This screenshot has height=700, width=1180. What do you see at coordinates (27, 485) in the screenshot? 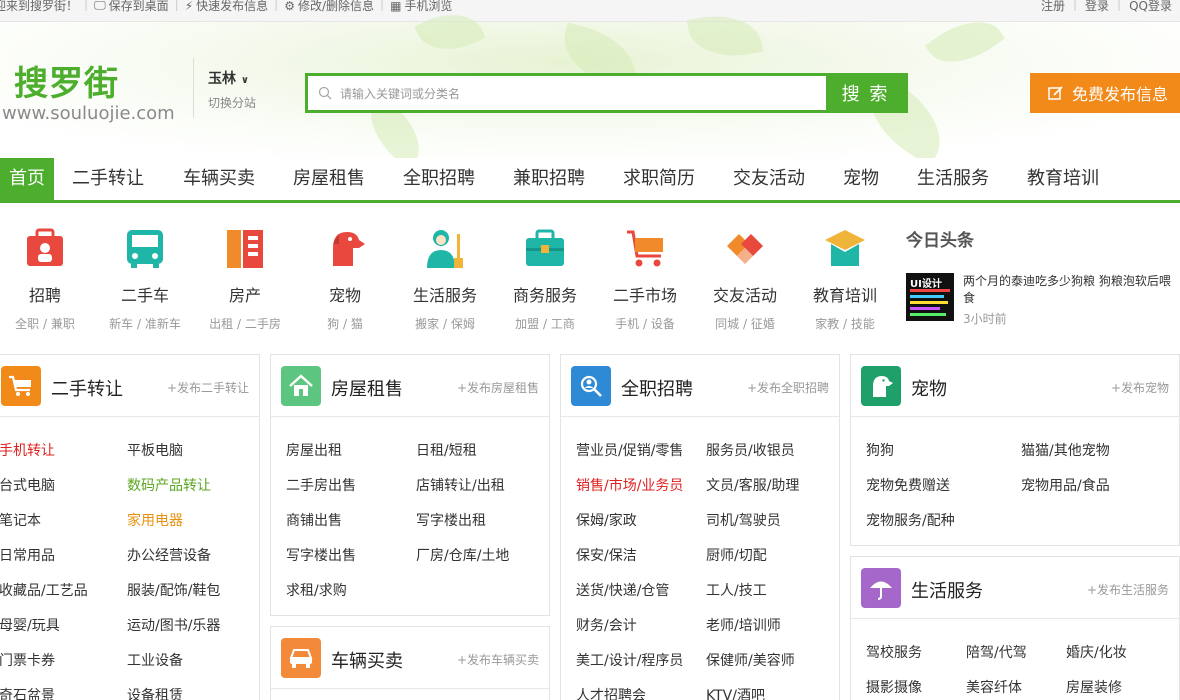
I see `list-item: 台式电脑` at bounding box center [27, 485].